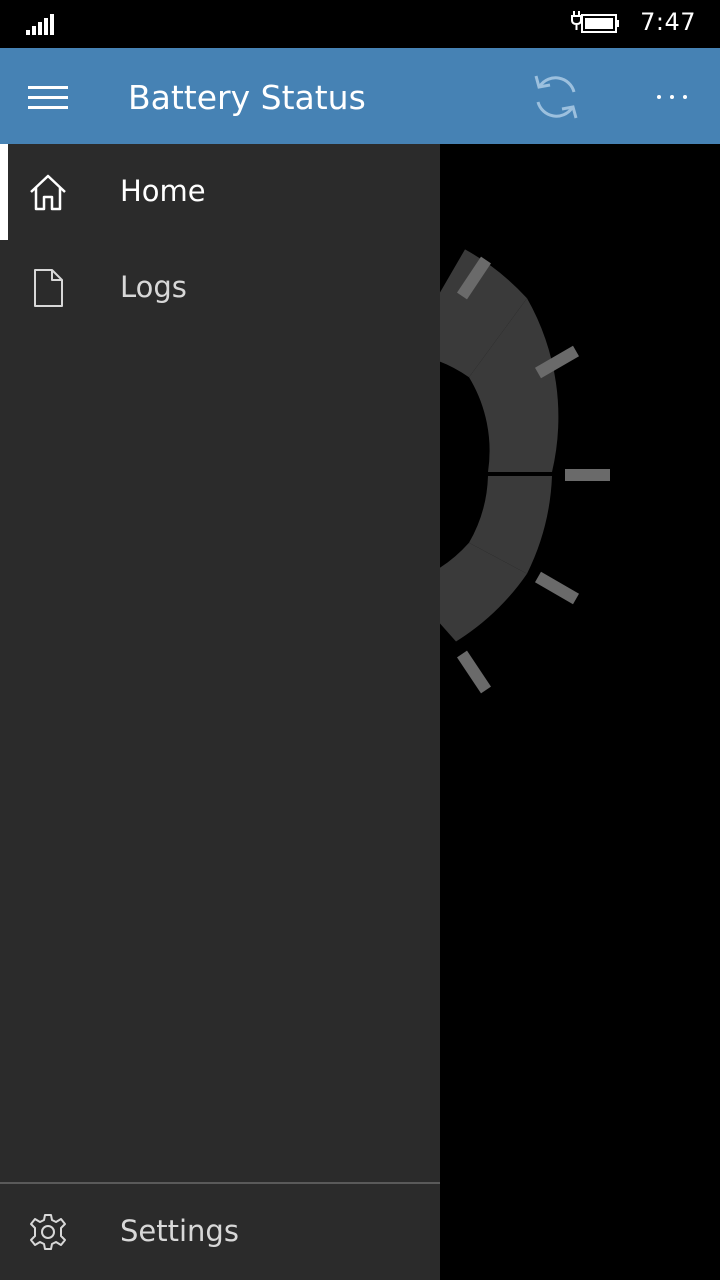 The height and width of the screenshot is (1280, 720). What do you see at coordinates (247, 97) in the screenshot?
I see `page-title: Battery Status` at bounding box center [247, 97].